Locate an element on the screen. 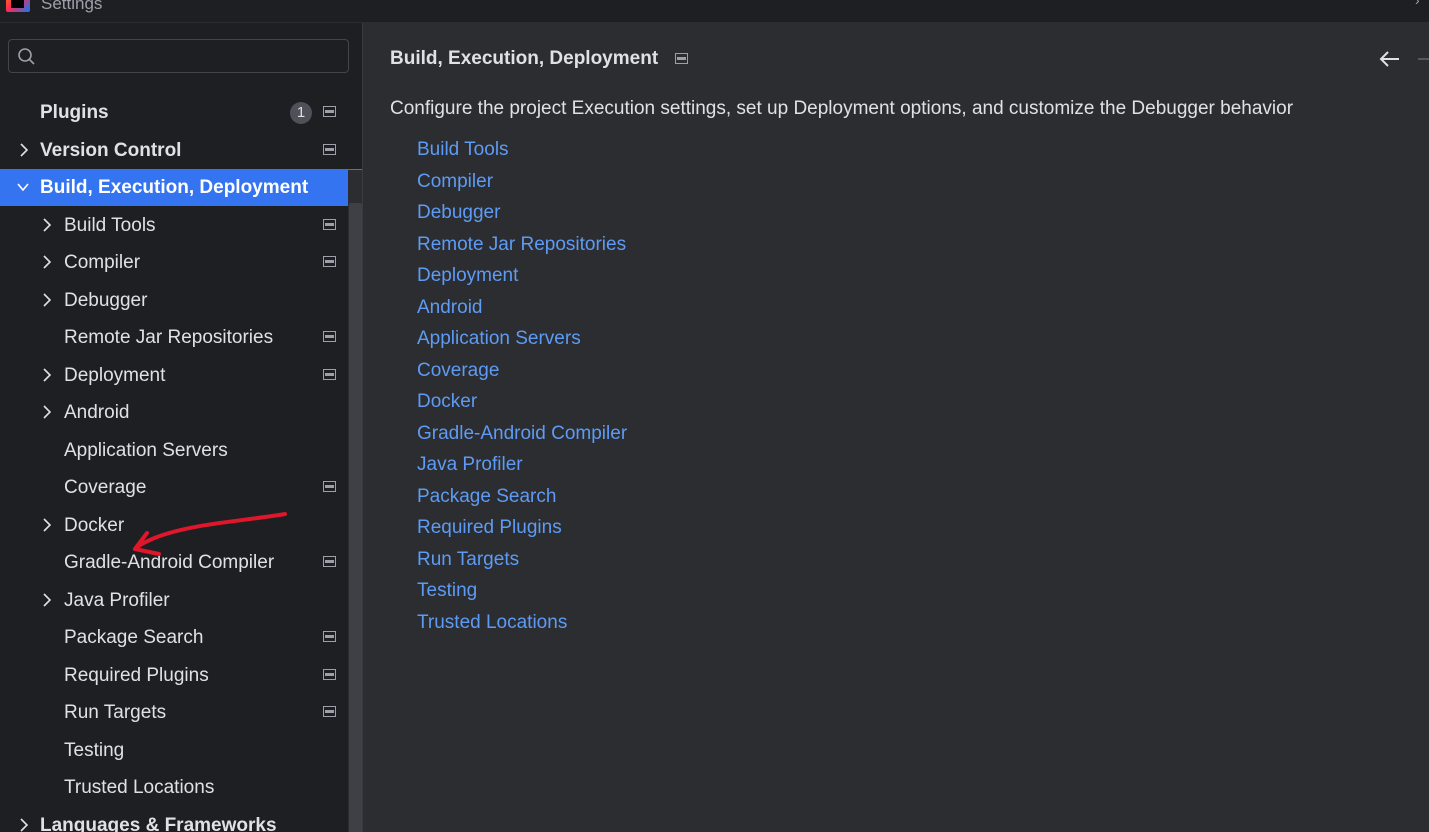 The width and height of the screenshot is (1429, 832). sidebar-item-build-execution-deployment: Build, Execution, Deployment is located at coordinates (181, 187).